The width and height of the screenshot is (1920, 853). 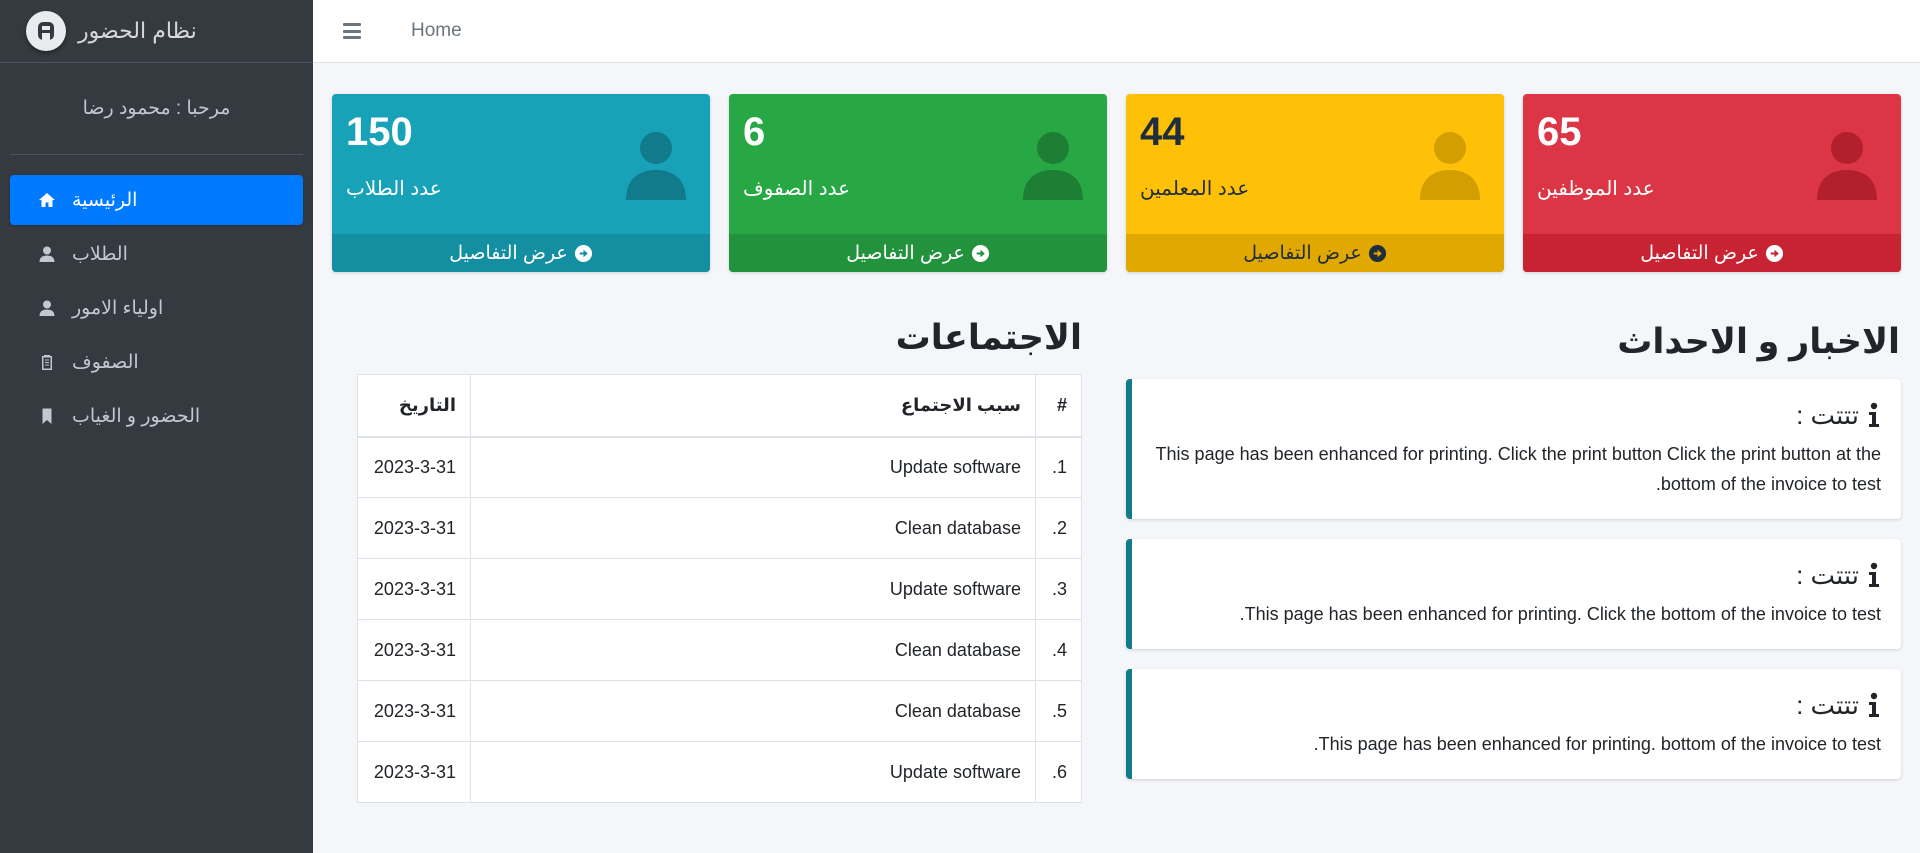 I want to click on brand-logo-icon, so click(x=46, y=31).